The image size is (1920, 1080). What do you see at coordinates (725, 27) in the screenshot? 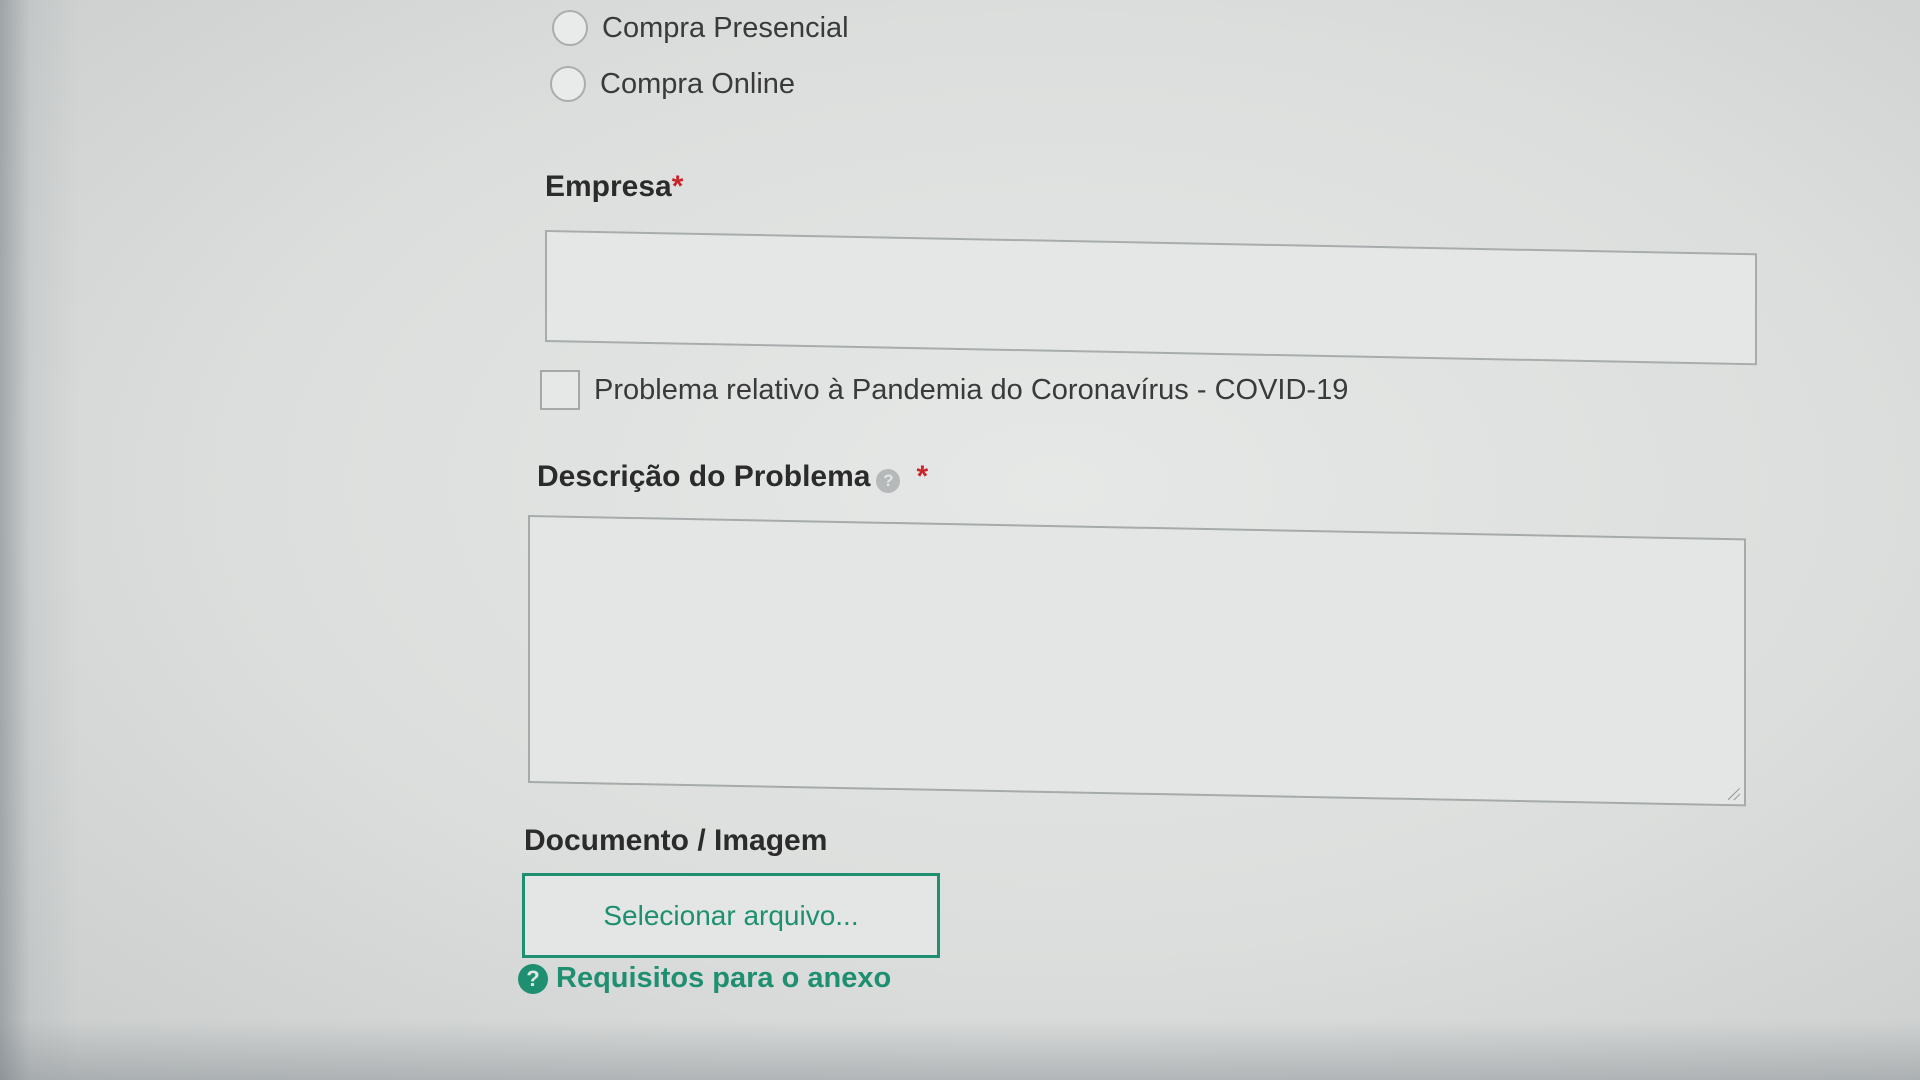
I see `radio-label: Compra Presencial` at bounding box center [725, 27].